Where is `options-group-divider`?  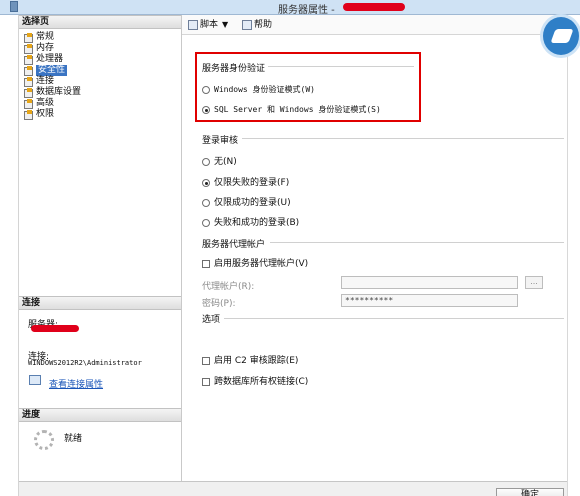
options-group-divider is located at coordinates (394, 318).